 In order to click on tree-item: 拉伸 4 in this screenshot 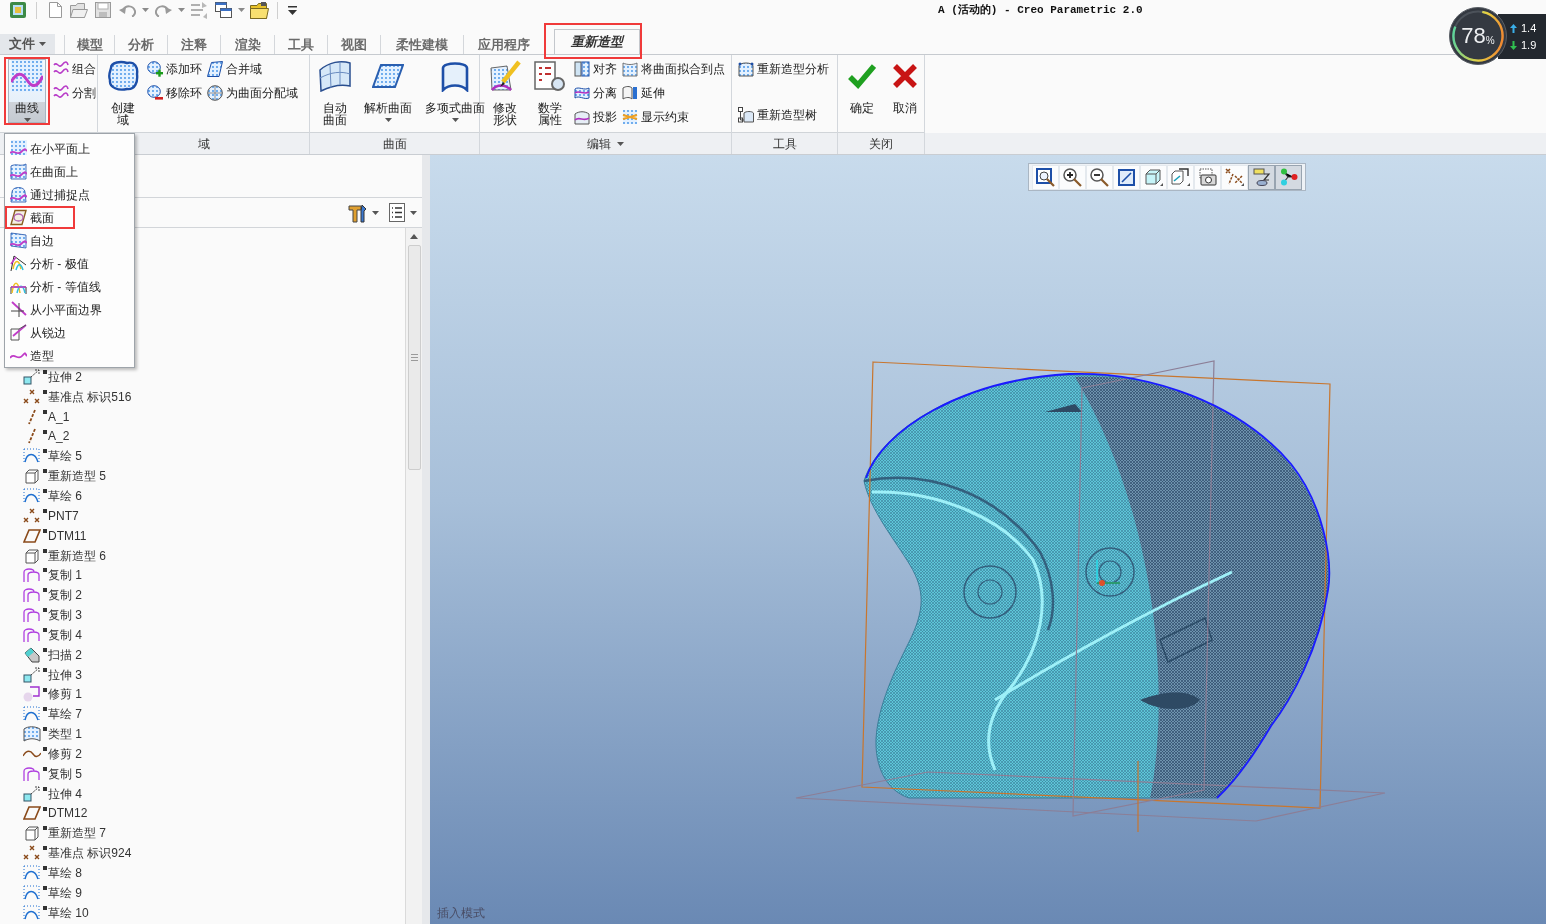, I will do `click(202, 793)`.